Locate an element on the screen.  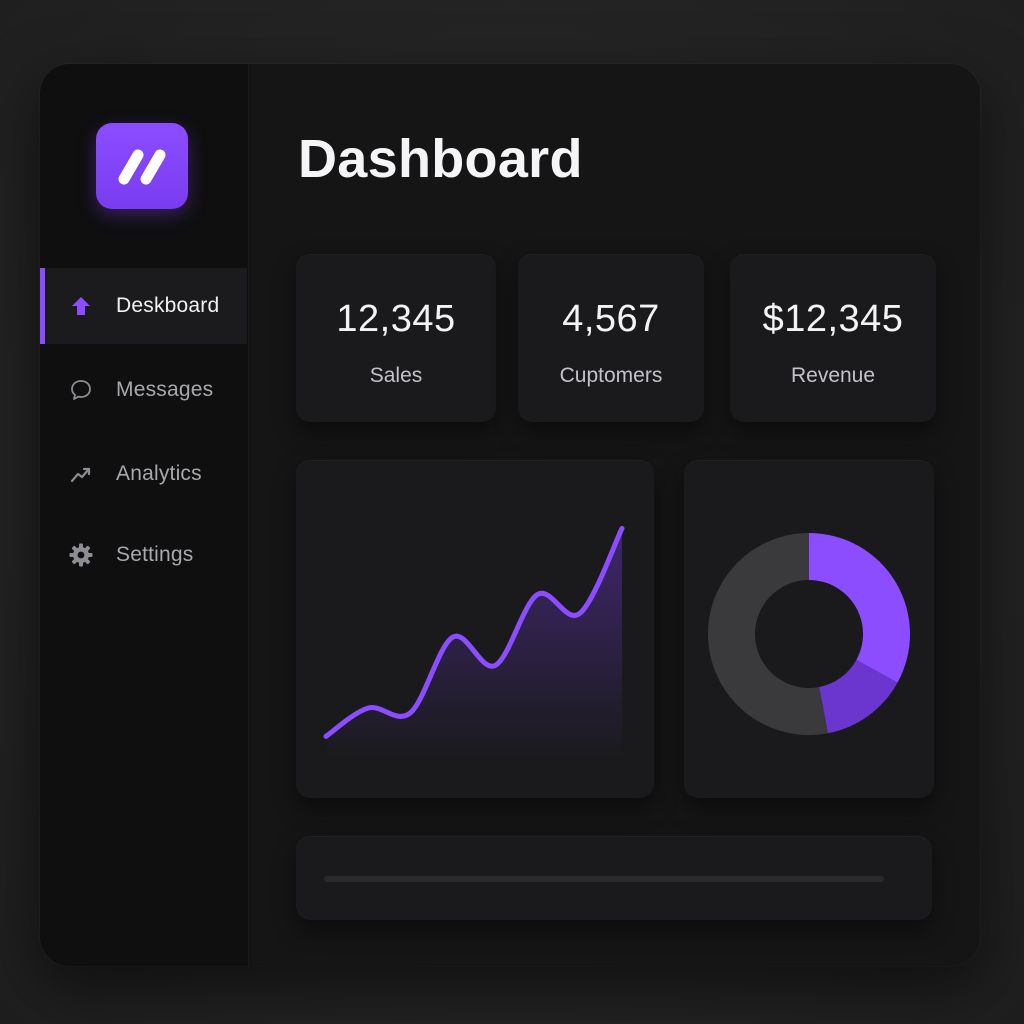
stat-label: Revenue is located at coordinates (833, 375).